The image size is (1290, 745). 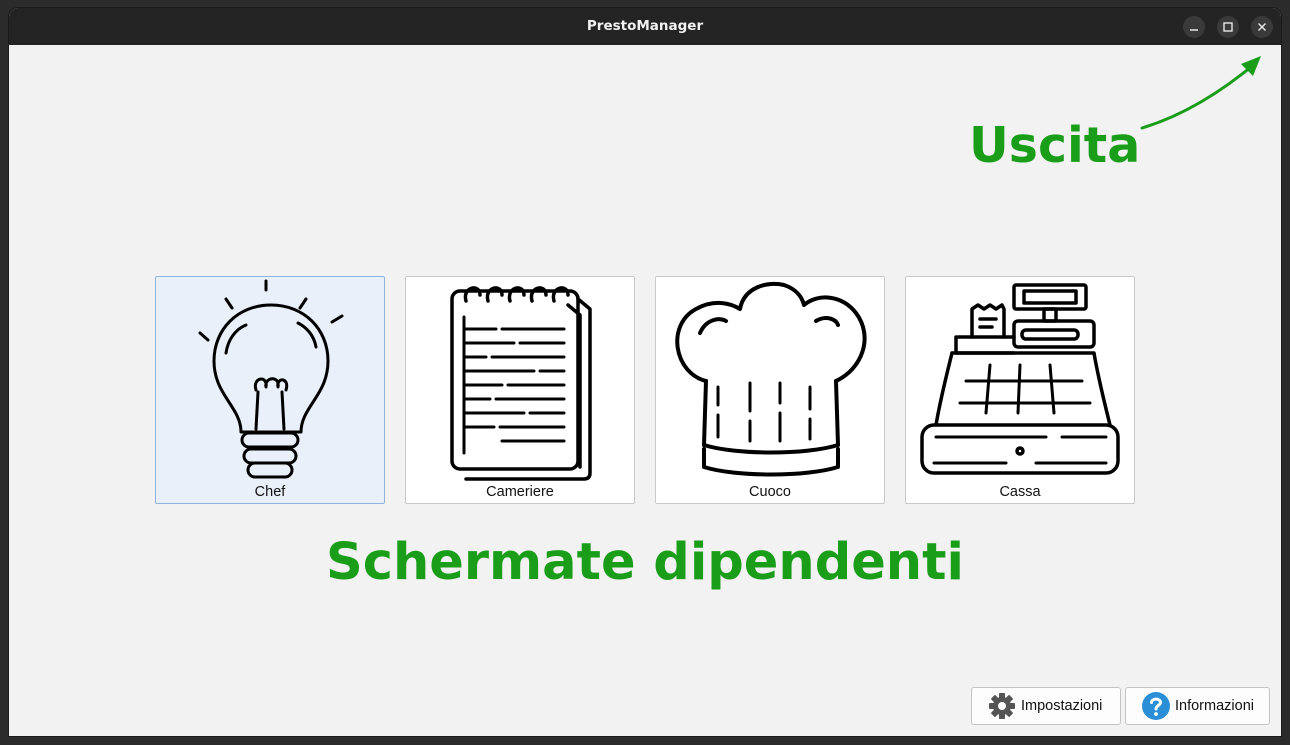 I want to click on notepad-icon, so click(x=521, y=383).